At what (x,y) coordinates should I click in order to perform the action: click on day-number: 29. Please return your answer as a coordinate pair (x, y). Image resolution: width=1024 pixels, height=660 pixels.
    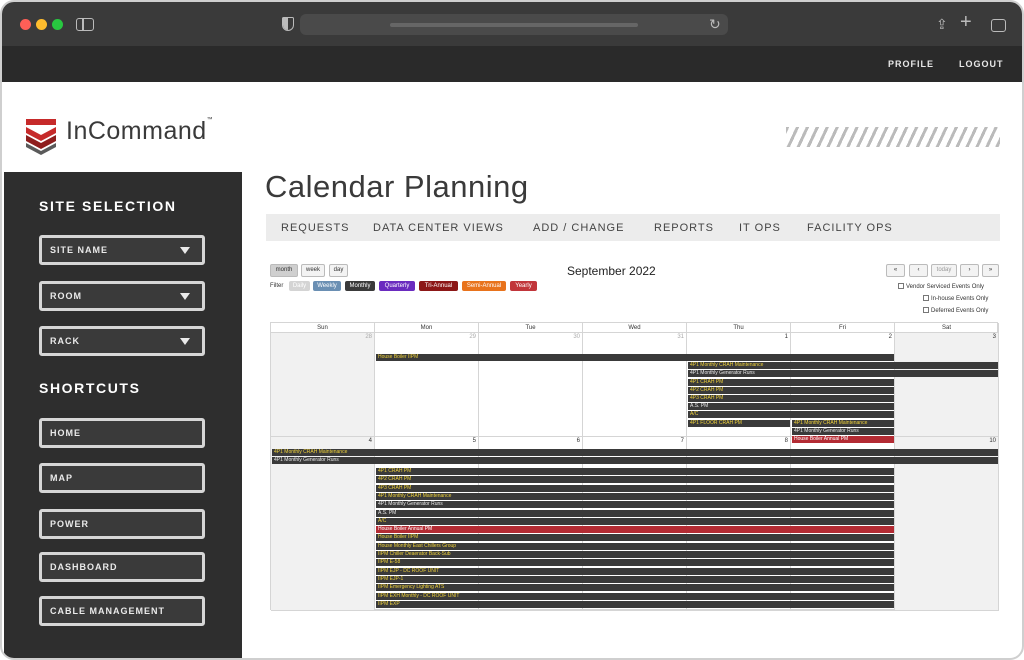
    Looking at the image, I should click on (472, 337).